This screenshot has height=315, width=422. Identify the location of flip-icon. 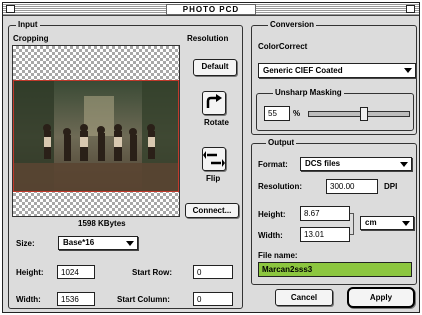
(214, 159).